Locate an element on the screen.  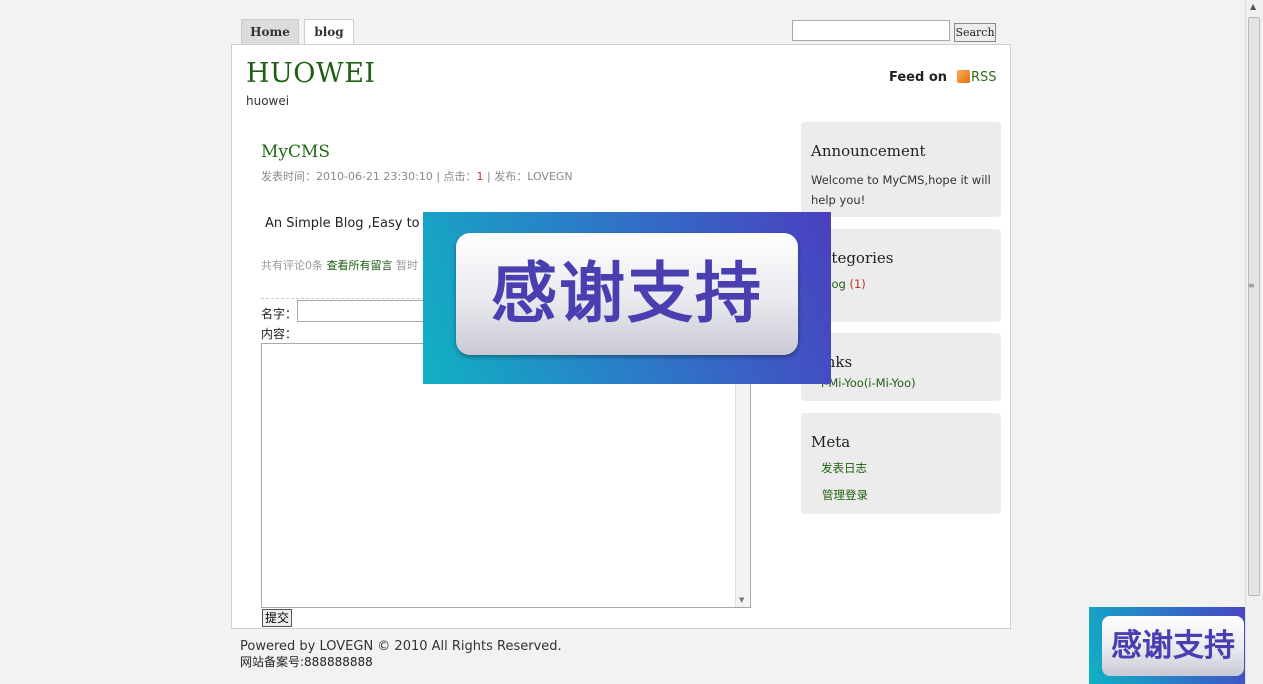
announcement-text: Welcome to MyCMS,hope it will help you! is located at coordinates (901, 190).